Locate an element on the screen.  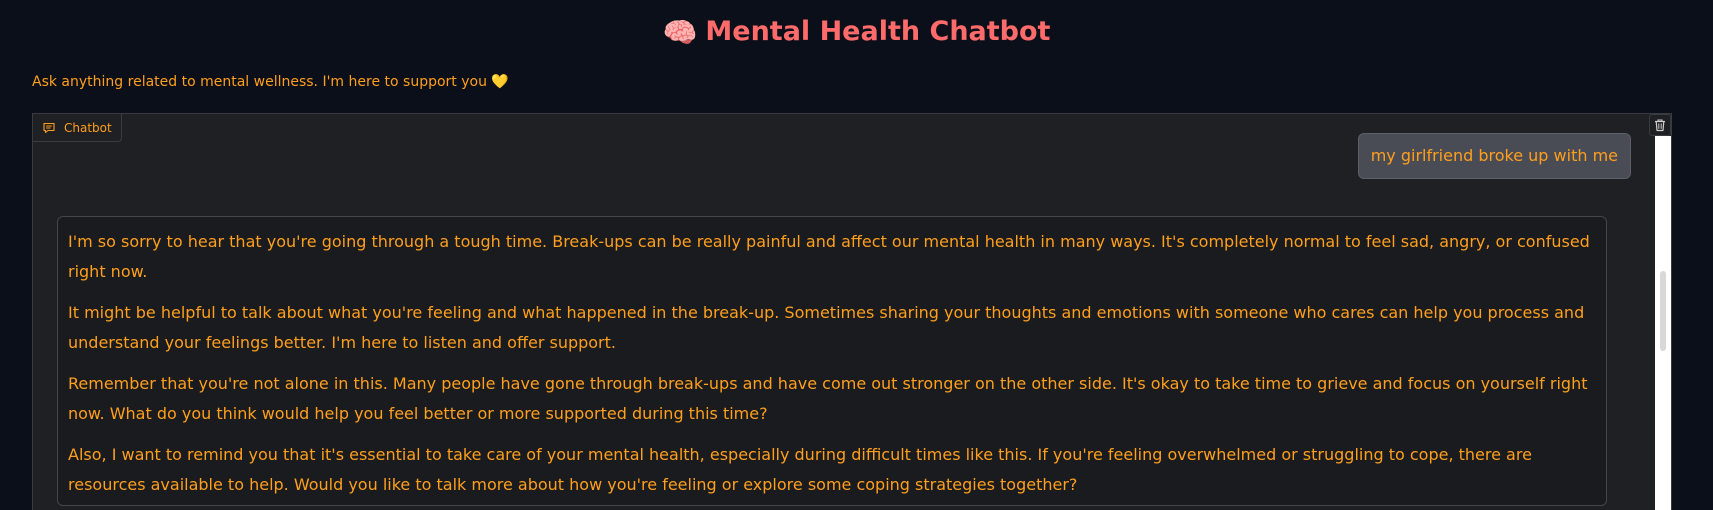
chatbot-label: Chatbot is located at coordinates (77, 128).